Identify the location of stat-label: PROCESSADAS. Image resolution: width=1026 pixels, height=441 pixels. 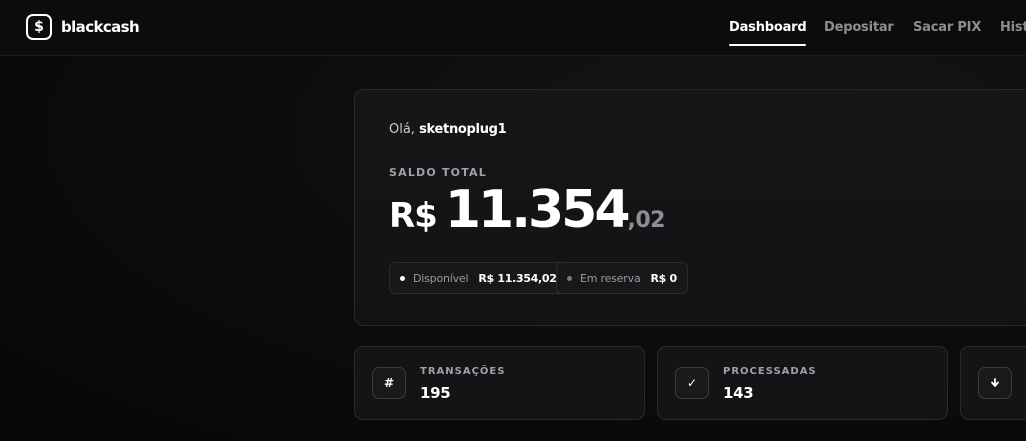
(770, 371).